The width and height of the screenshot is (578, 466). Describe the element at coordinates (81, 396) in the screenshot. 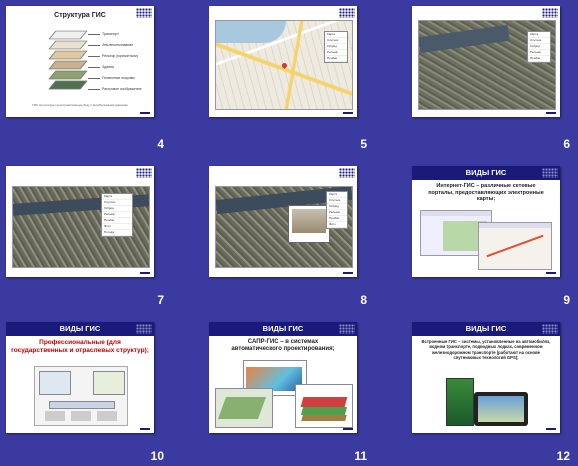

I see `diagram-image` at that location.